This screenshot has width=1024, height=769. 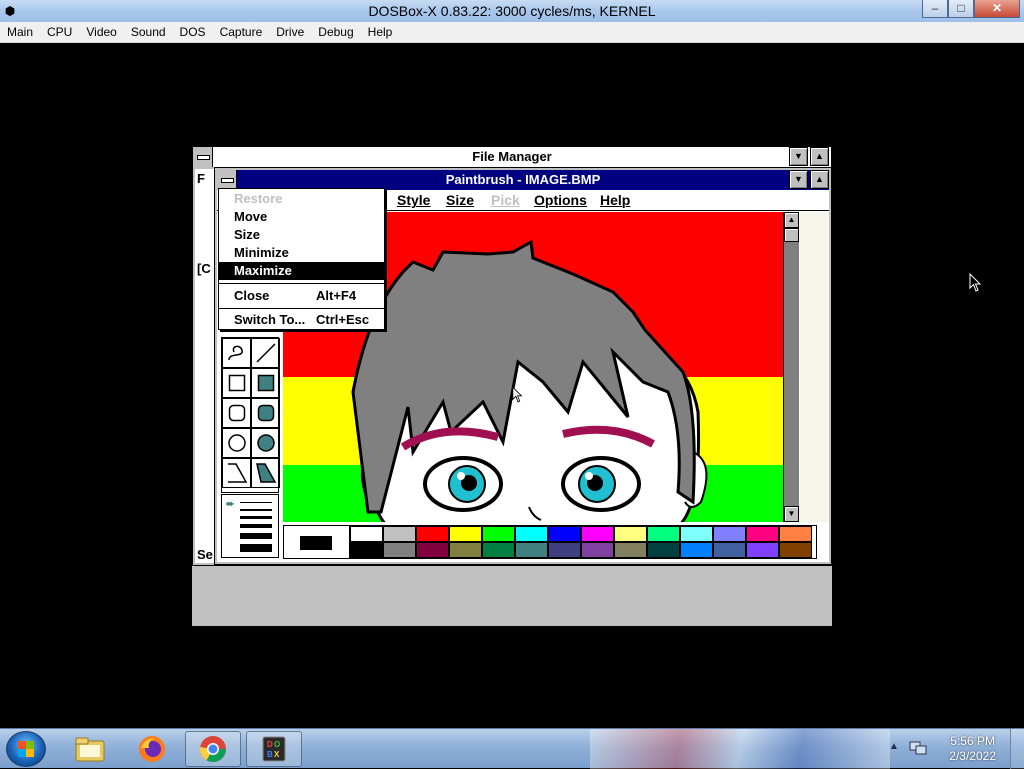 I want to click on dosbox-app-icon: ⬢, so click(x=10, y=11).